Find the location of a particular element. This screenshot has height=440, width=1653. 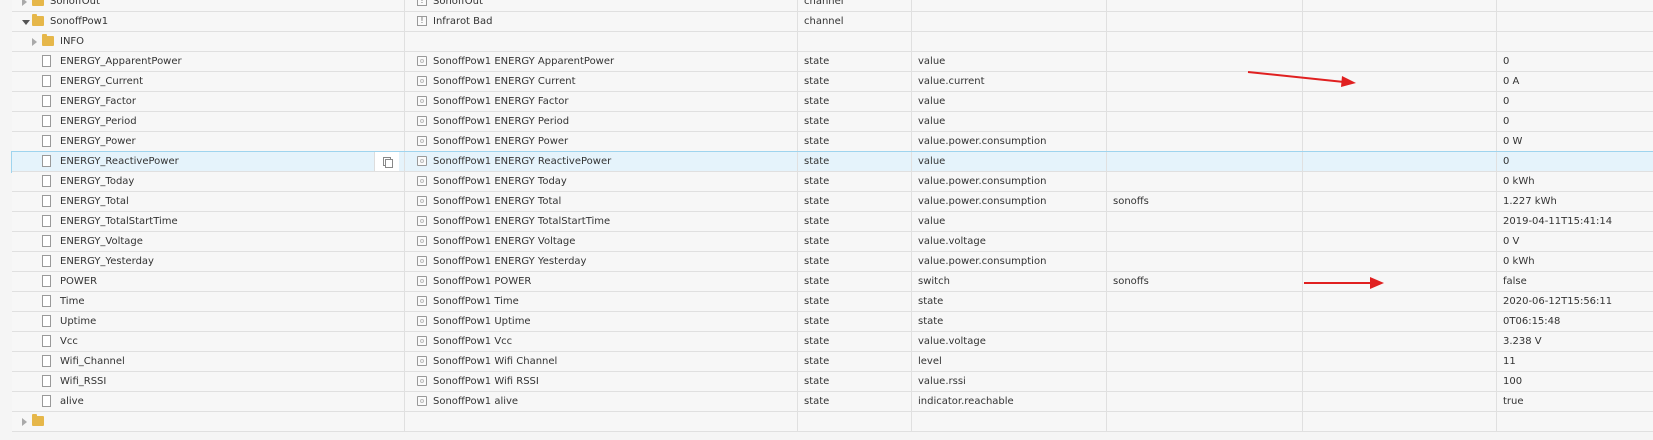

id-text: Wifi_Channel is located at coordinates (92, 361).